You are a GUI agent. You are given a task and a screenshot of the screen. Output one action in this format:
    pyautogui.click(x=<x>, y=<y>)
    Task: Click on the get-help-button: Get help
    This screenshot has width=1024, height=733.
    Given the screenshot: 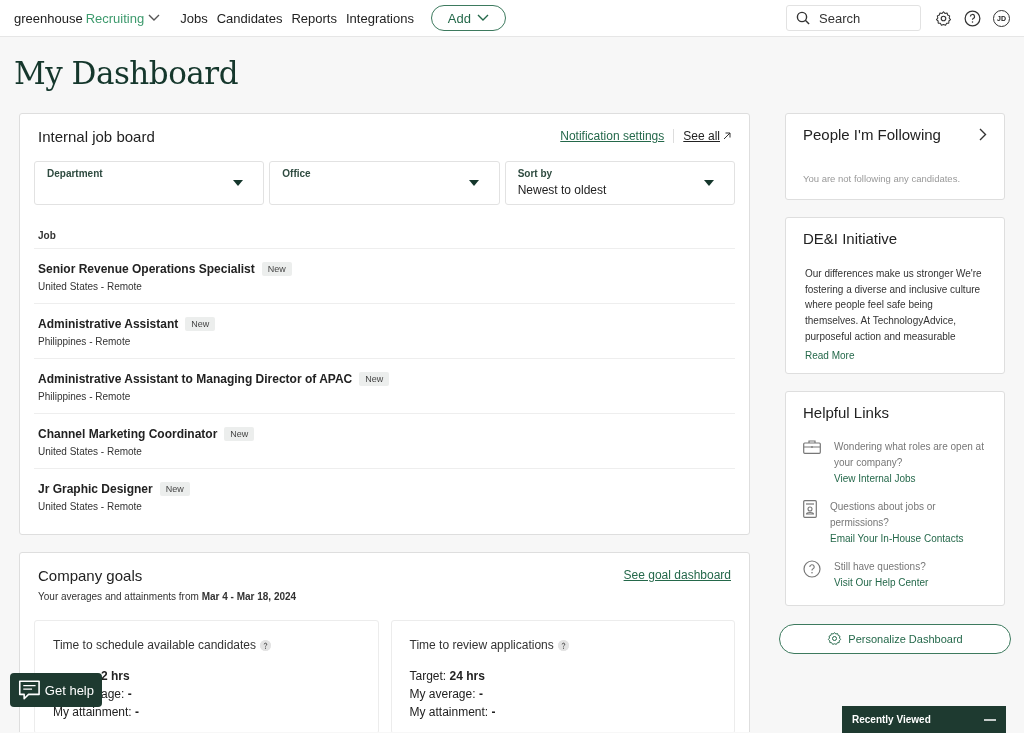 What is the action you would take?
    pyautogui.click(x=56, y=690)
    